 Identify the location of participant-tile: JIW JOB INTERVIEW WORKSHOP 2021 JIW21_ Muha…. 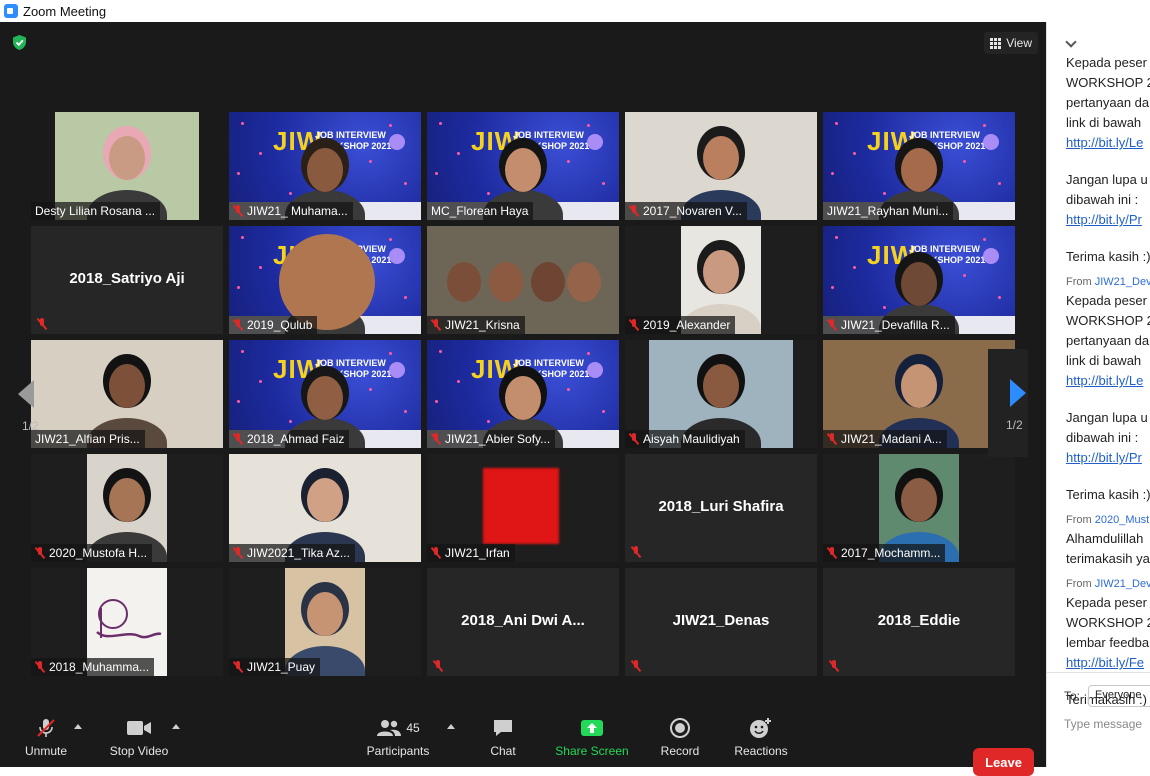
(325, 166).